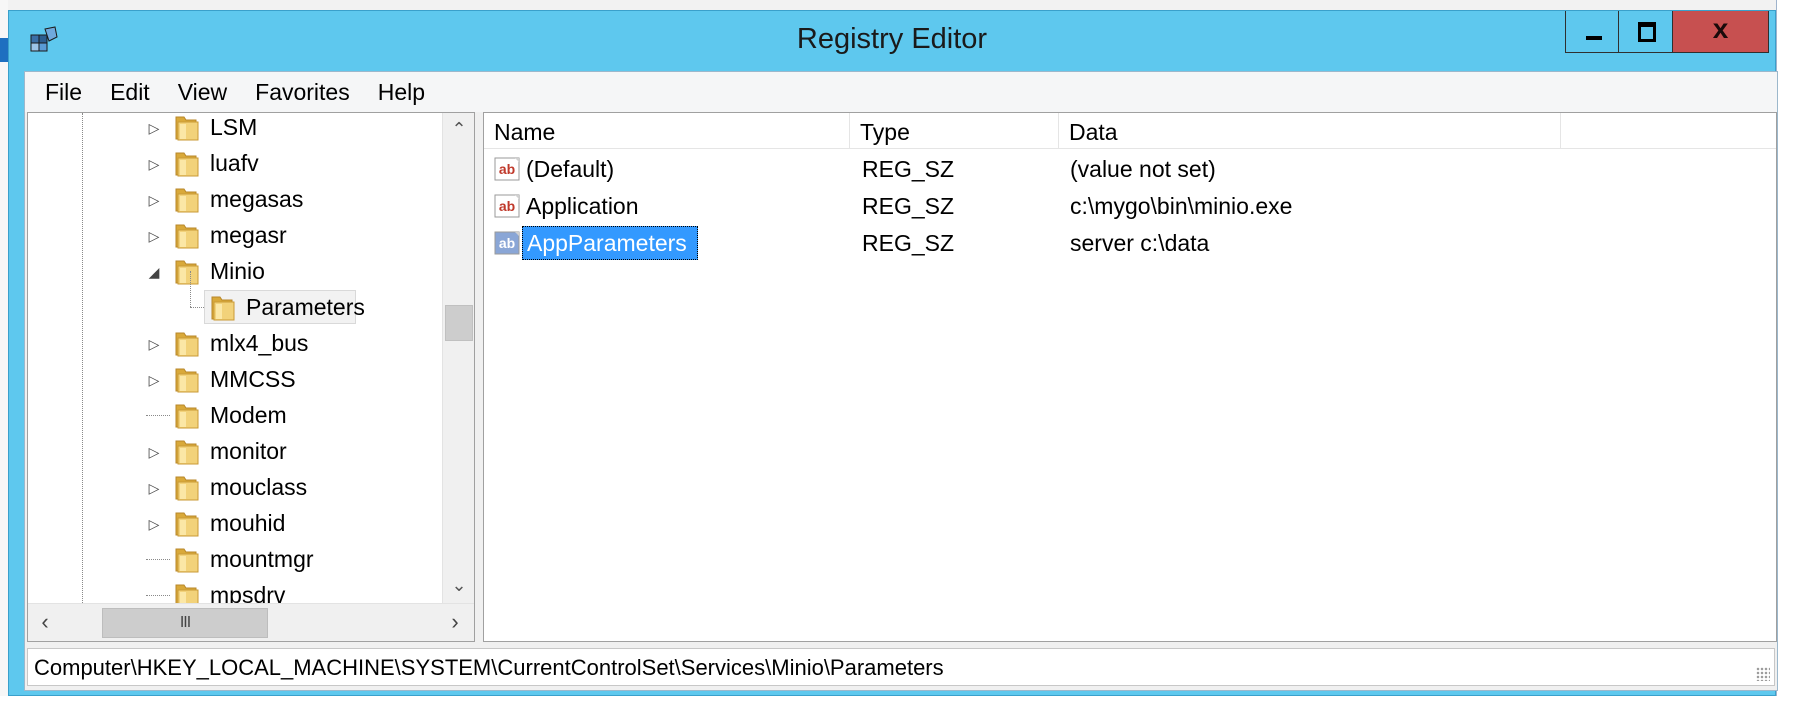 The height and width of the screenshot is (710, 1802). Describe the element at coordinates (202, 92) in the screenshot. I see `menu-view: View` at that location.